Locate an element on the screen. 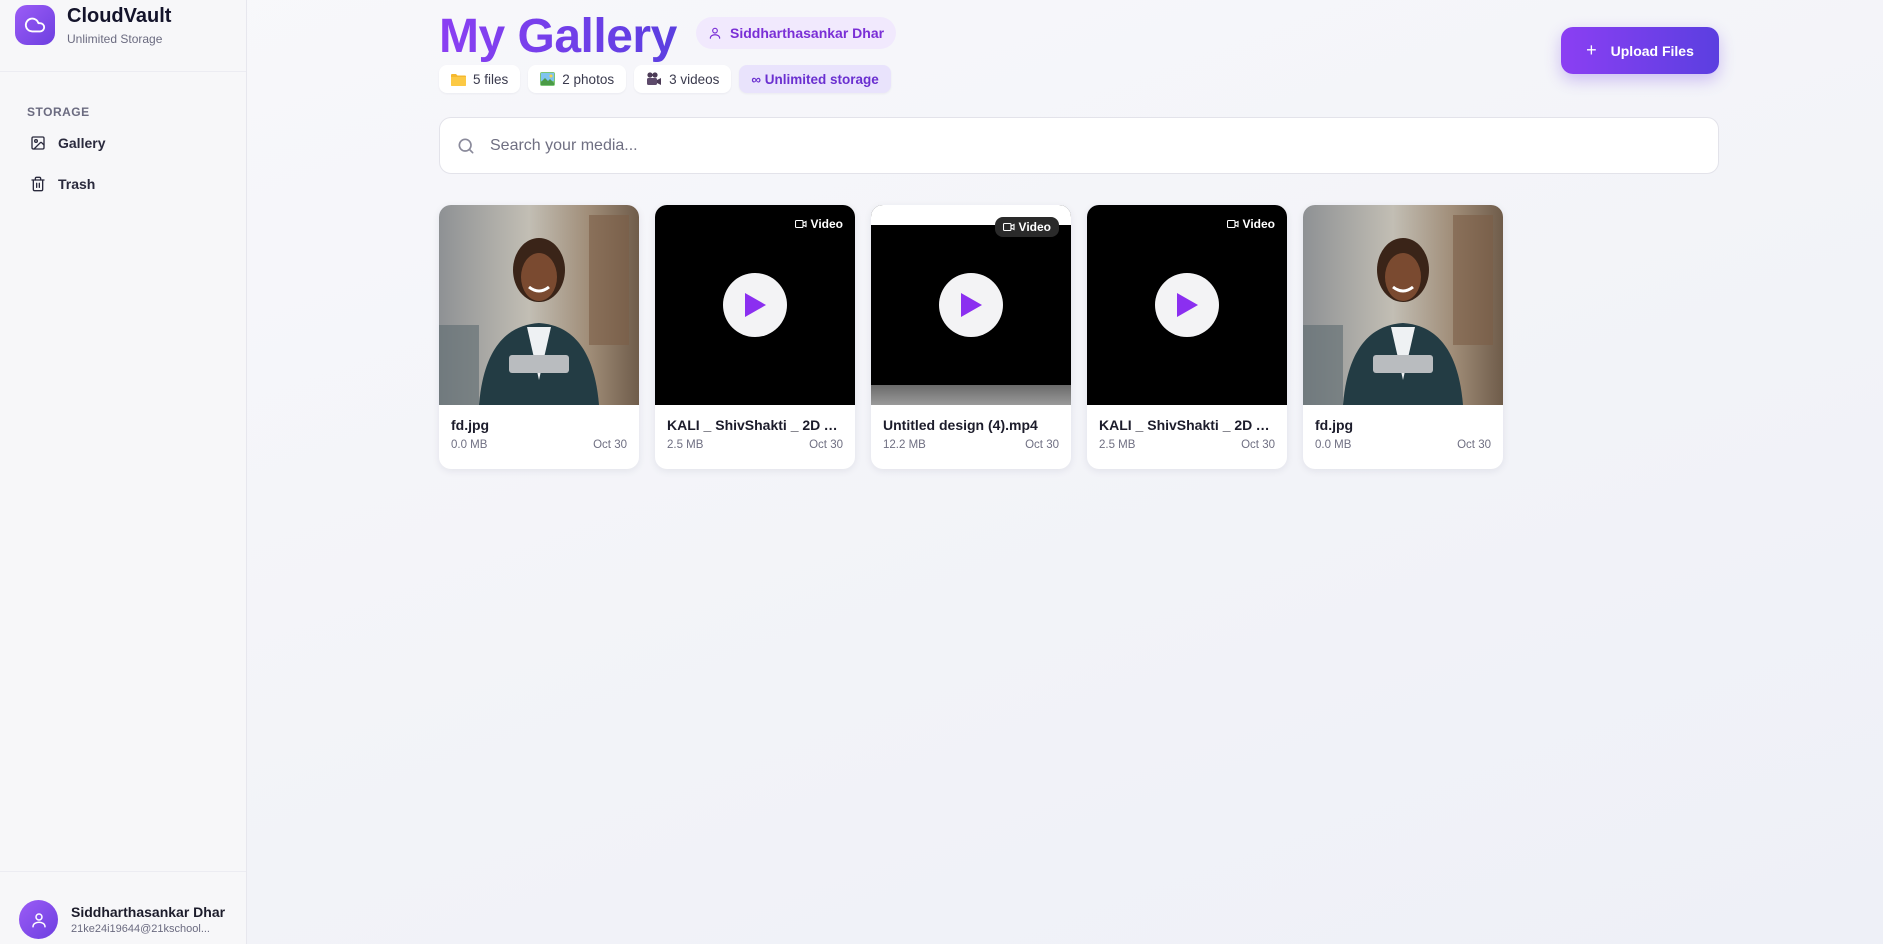  stat-files-label: 5 files is located at coordinates (491, 79).